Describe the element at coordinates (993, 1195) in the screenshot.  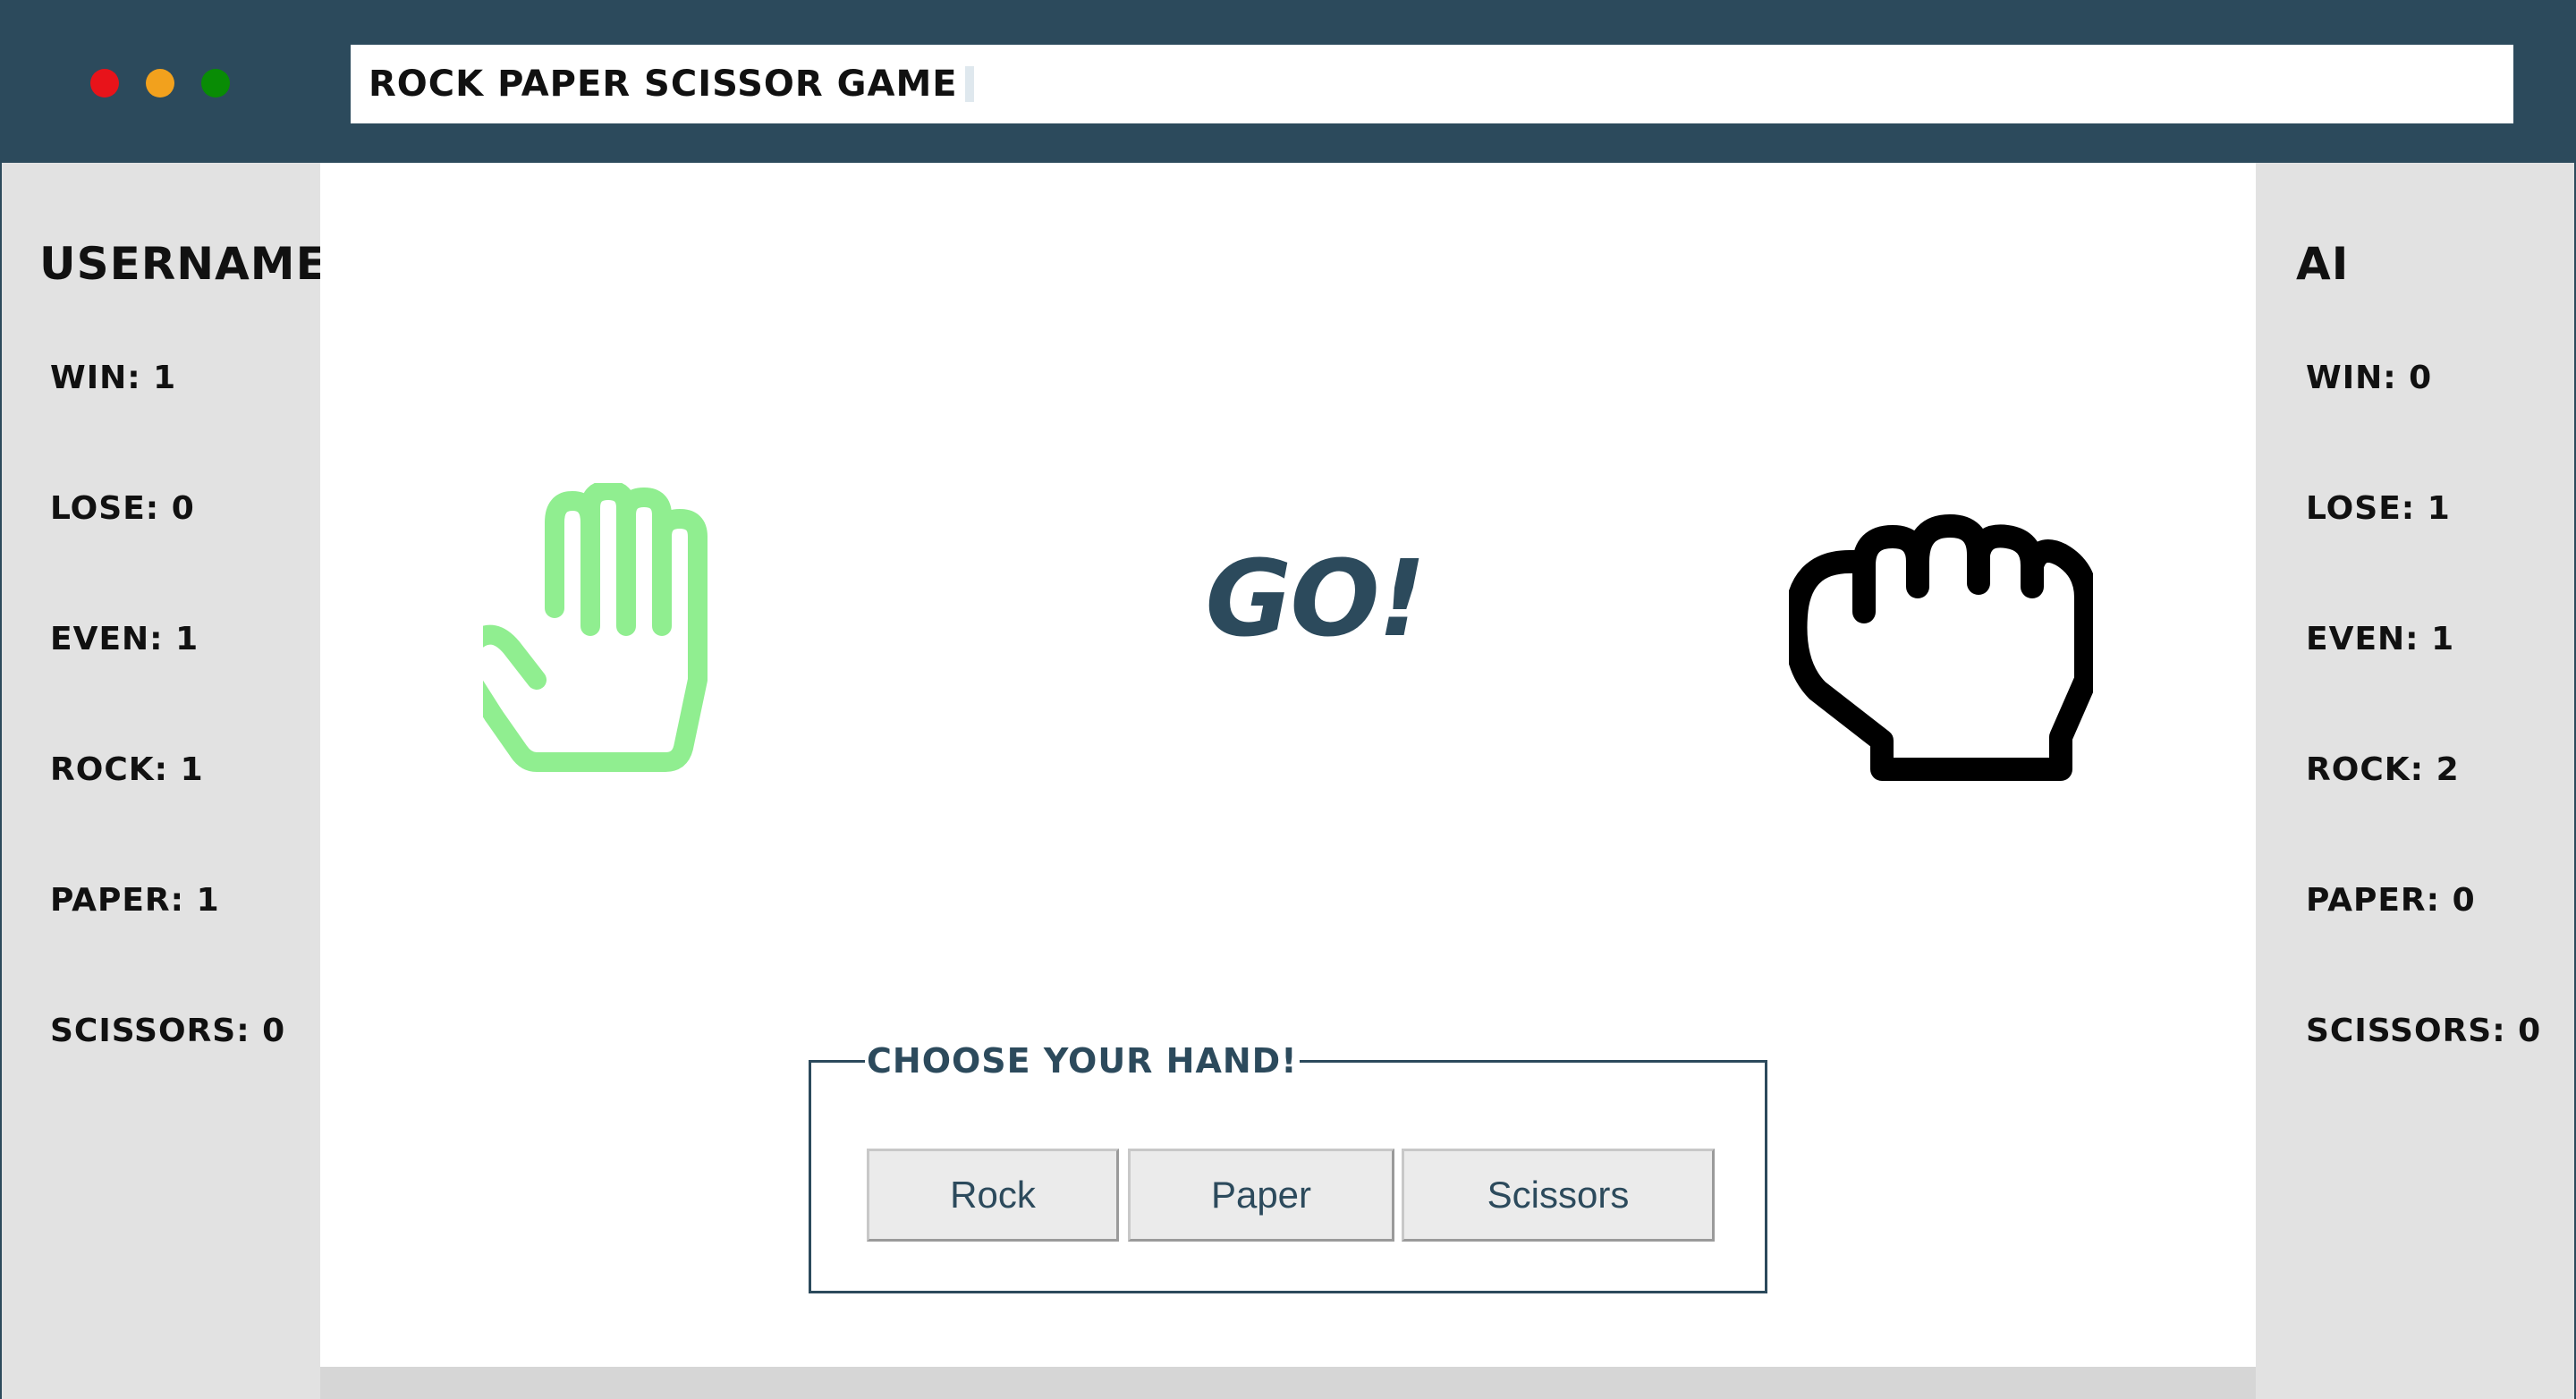
I see `rock-button: Rock` at that location.